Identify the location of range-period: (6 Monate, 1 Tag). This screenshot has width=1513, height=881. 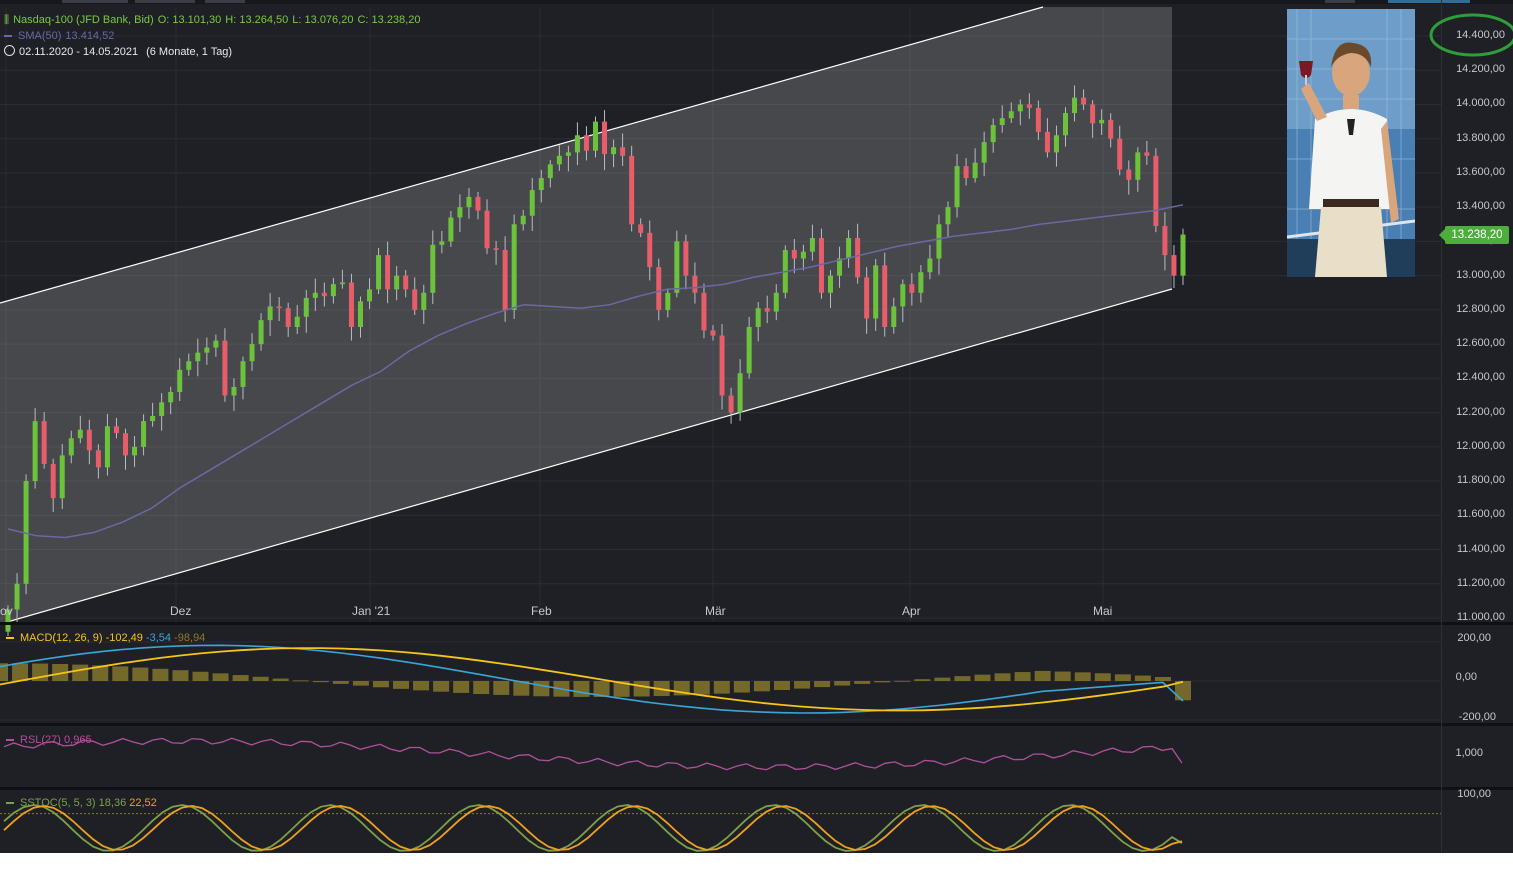
(189, 52).